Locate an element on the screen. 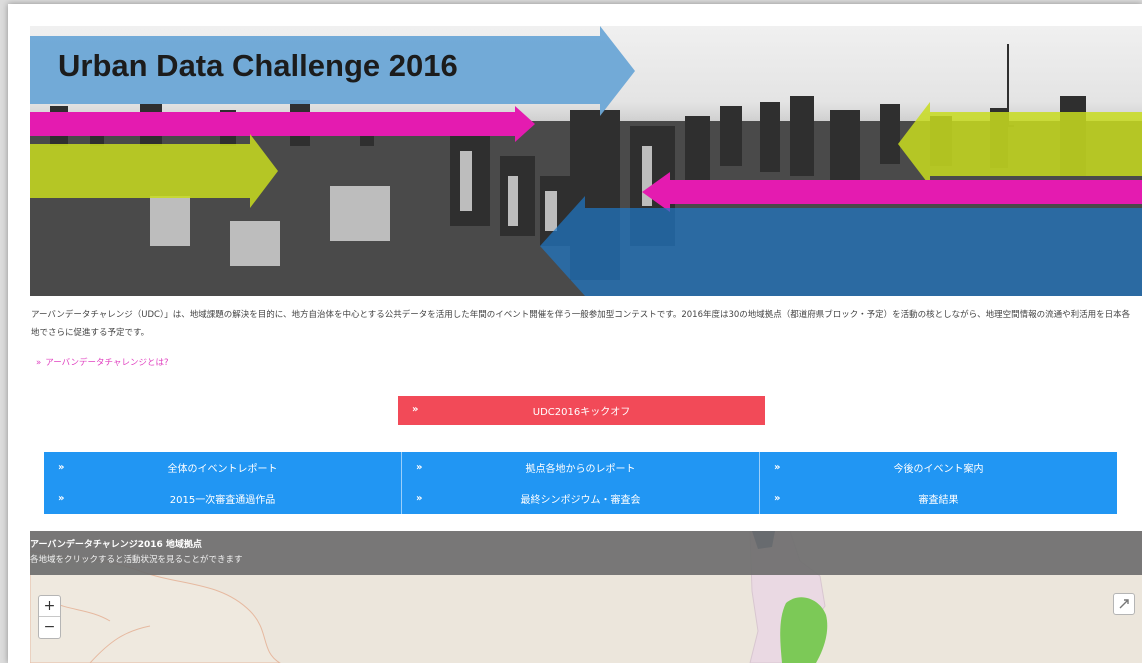  zoom-control: + − is located at coordinates (49, 617).